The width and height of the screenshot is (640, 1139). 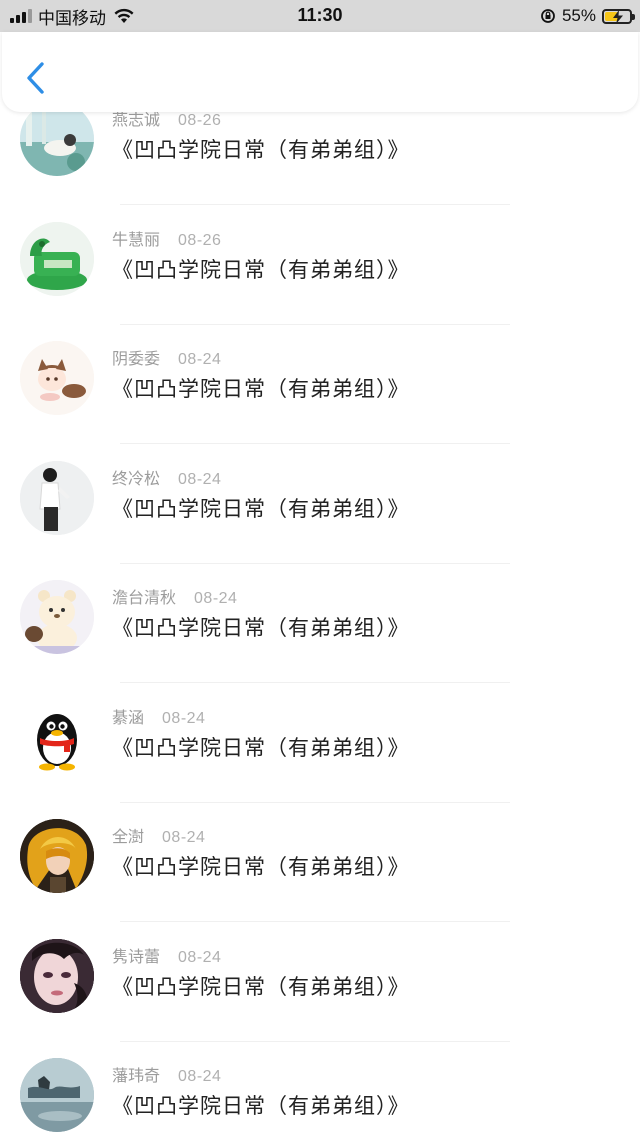 I want to click on charging-icon, so click(x=618, y=16).